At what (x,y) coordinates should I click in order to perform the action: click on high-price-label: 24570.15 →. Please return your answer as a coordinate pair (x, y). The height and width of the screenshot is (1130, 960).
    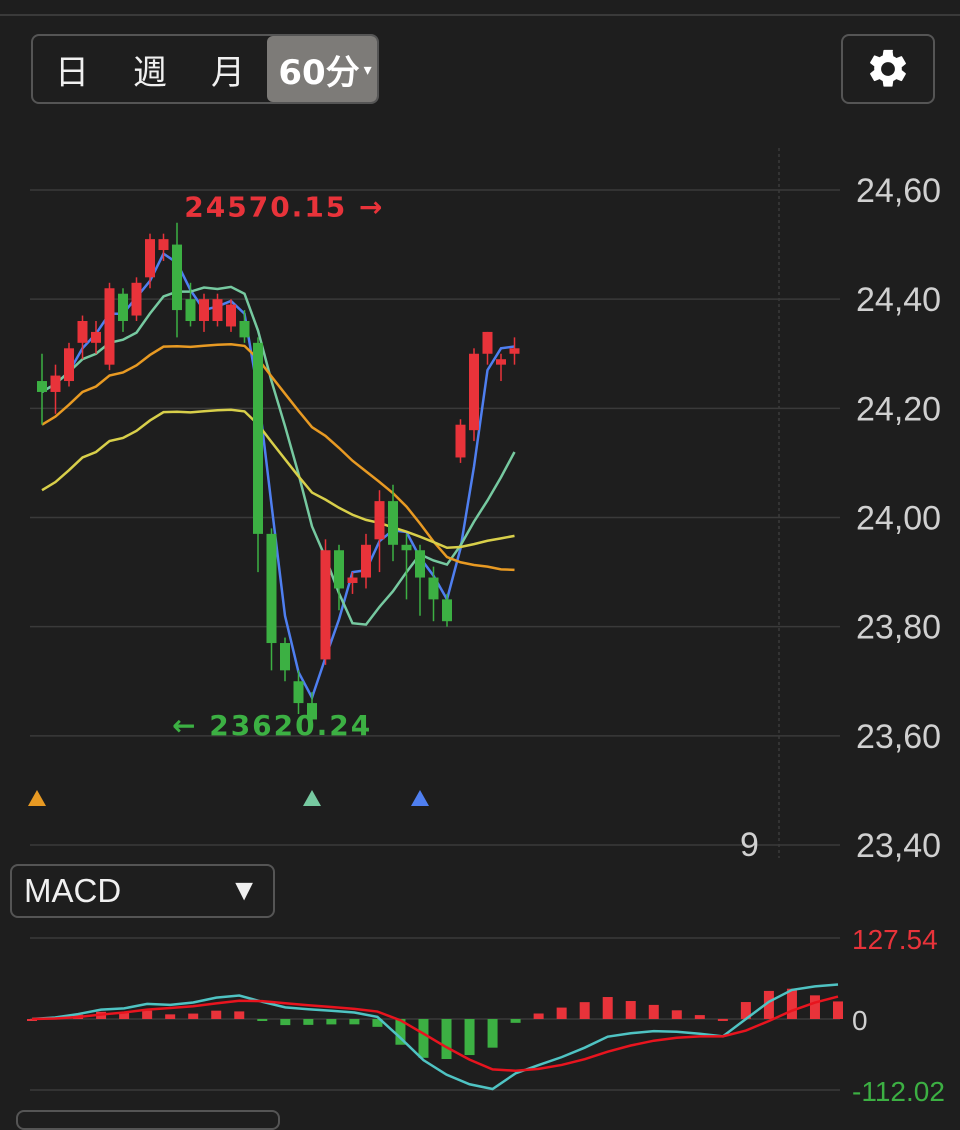
    Looking at the image, I should click on (284, 206).